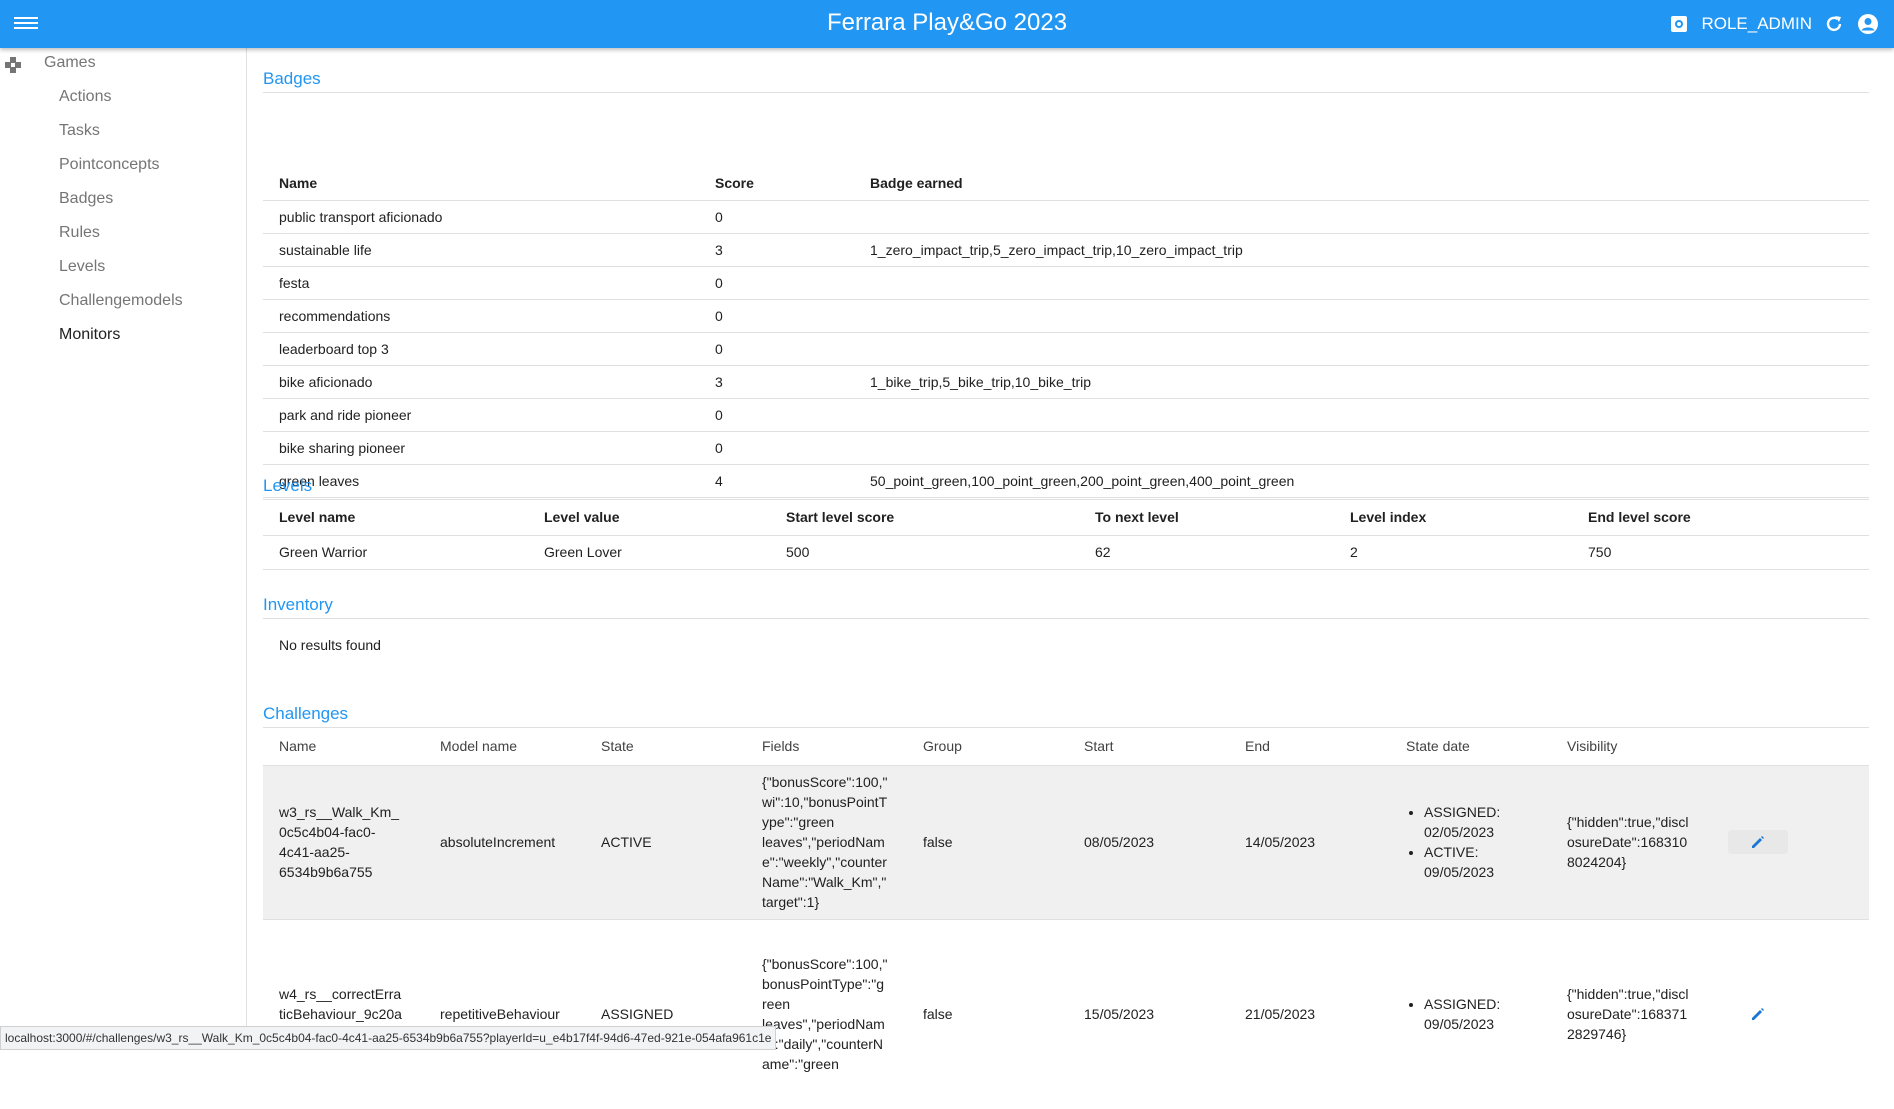 The width and height of the screenshot is (1894, 1109). I want to click on badge-name: bike sharing pioneer, so click(481, 447).